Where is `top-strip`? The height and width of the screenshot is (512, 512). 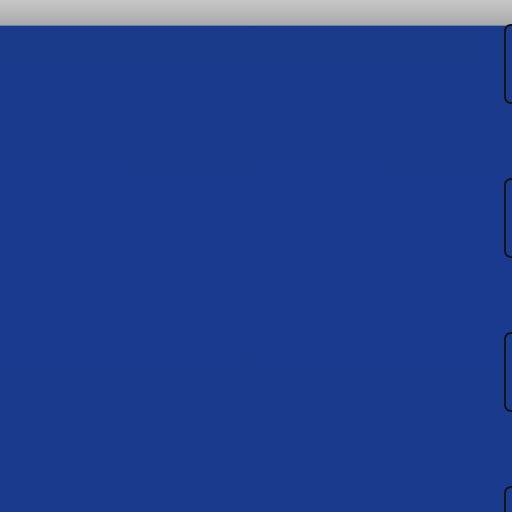 top-strip is located at coordinates (256, 13).